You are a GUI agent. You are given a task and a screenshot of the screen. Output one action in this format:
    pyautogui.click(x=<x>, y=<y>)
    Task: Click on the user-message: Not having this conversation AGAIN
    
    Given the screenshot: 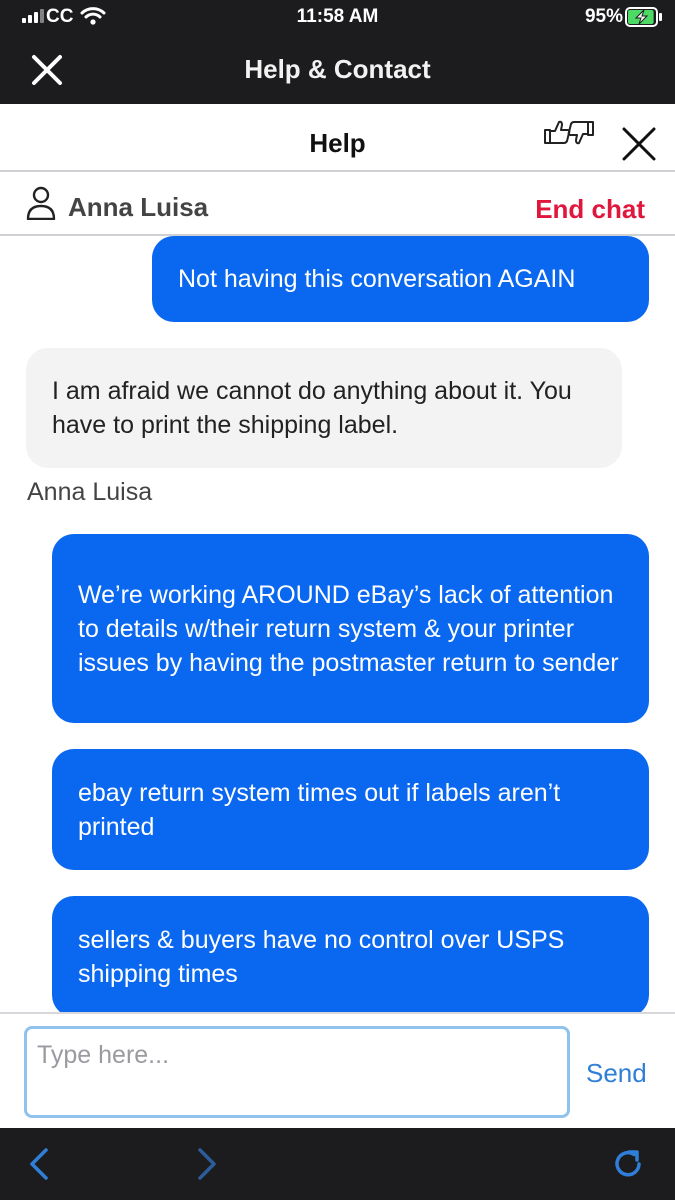 What is the action you would take?
    pyautogui.click(x=400, y=279)
    